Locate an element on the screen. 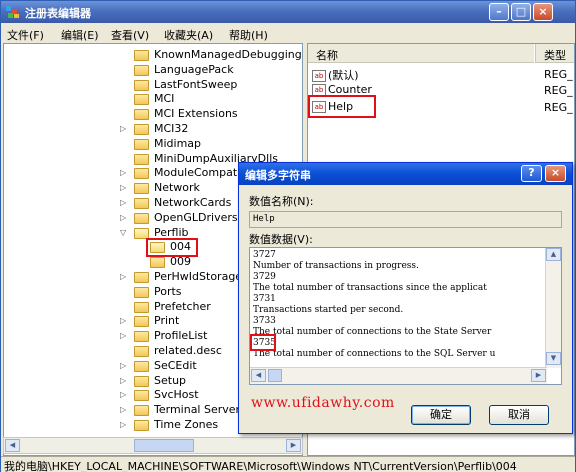 The height and width of the screenshot is (472, 576). collapse-icon: ▽ is located at coordinates (123, 232).